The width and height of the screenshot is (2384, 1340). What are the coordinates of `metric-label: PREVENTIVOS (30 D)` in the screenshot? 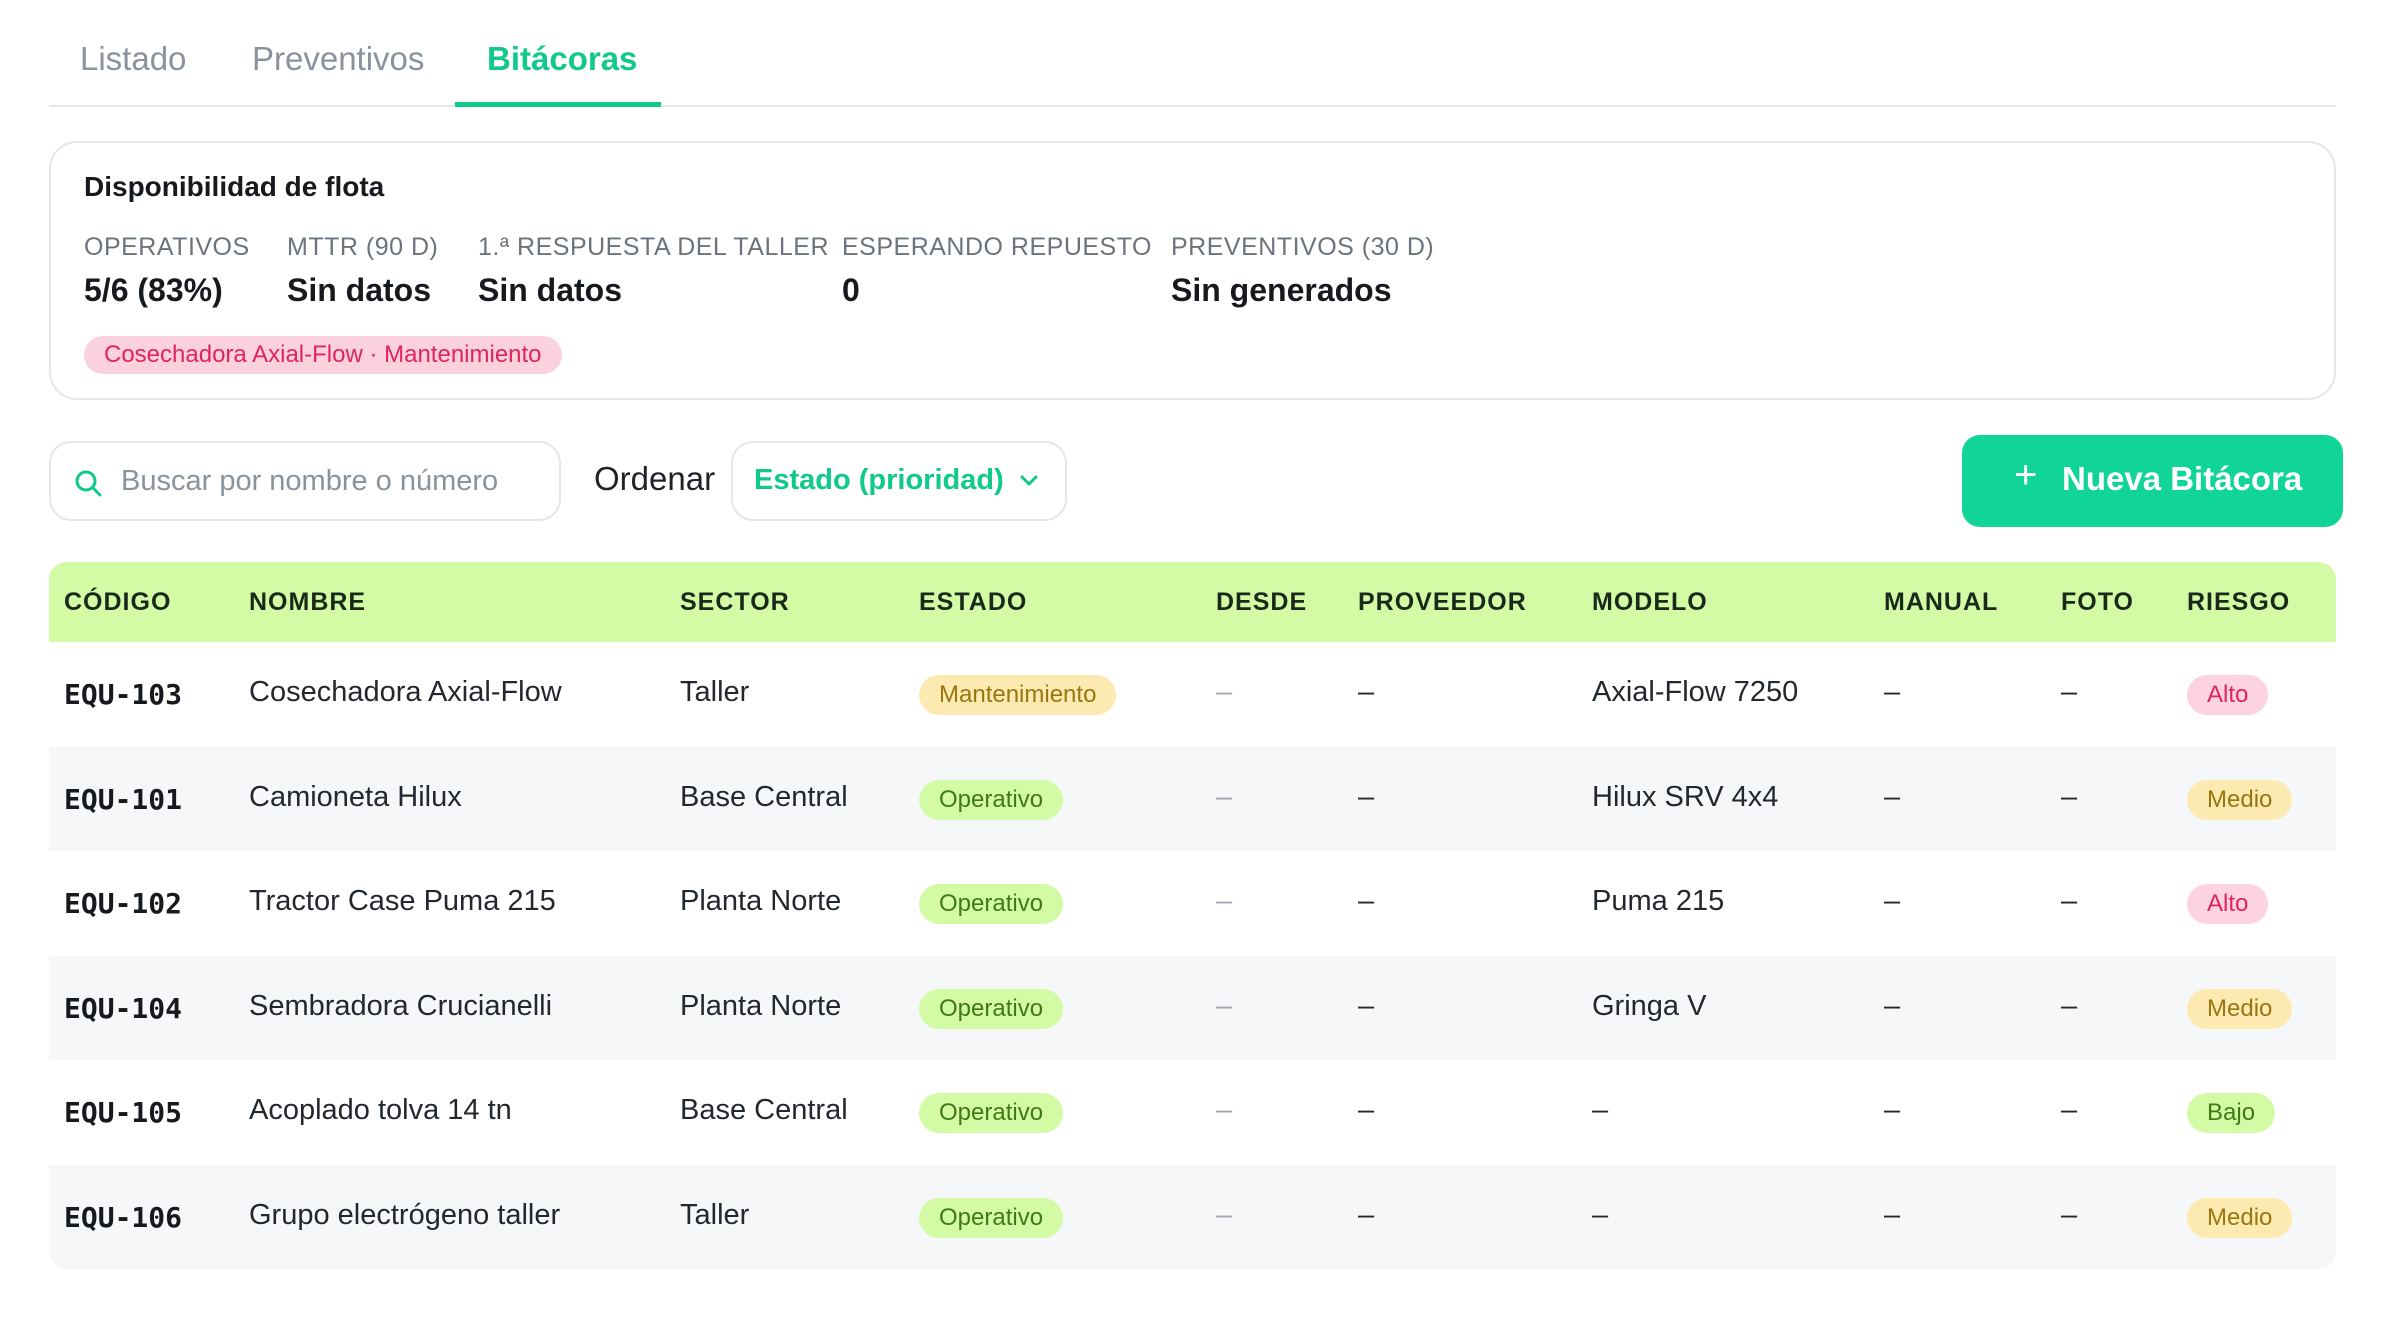 It's located at (1303, 247).